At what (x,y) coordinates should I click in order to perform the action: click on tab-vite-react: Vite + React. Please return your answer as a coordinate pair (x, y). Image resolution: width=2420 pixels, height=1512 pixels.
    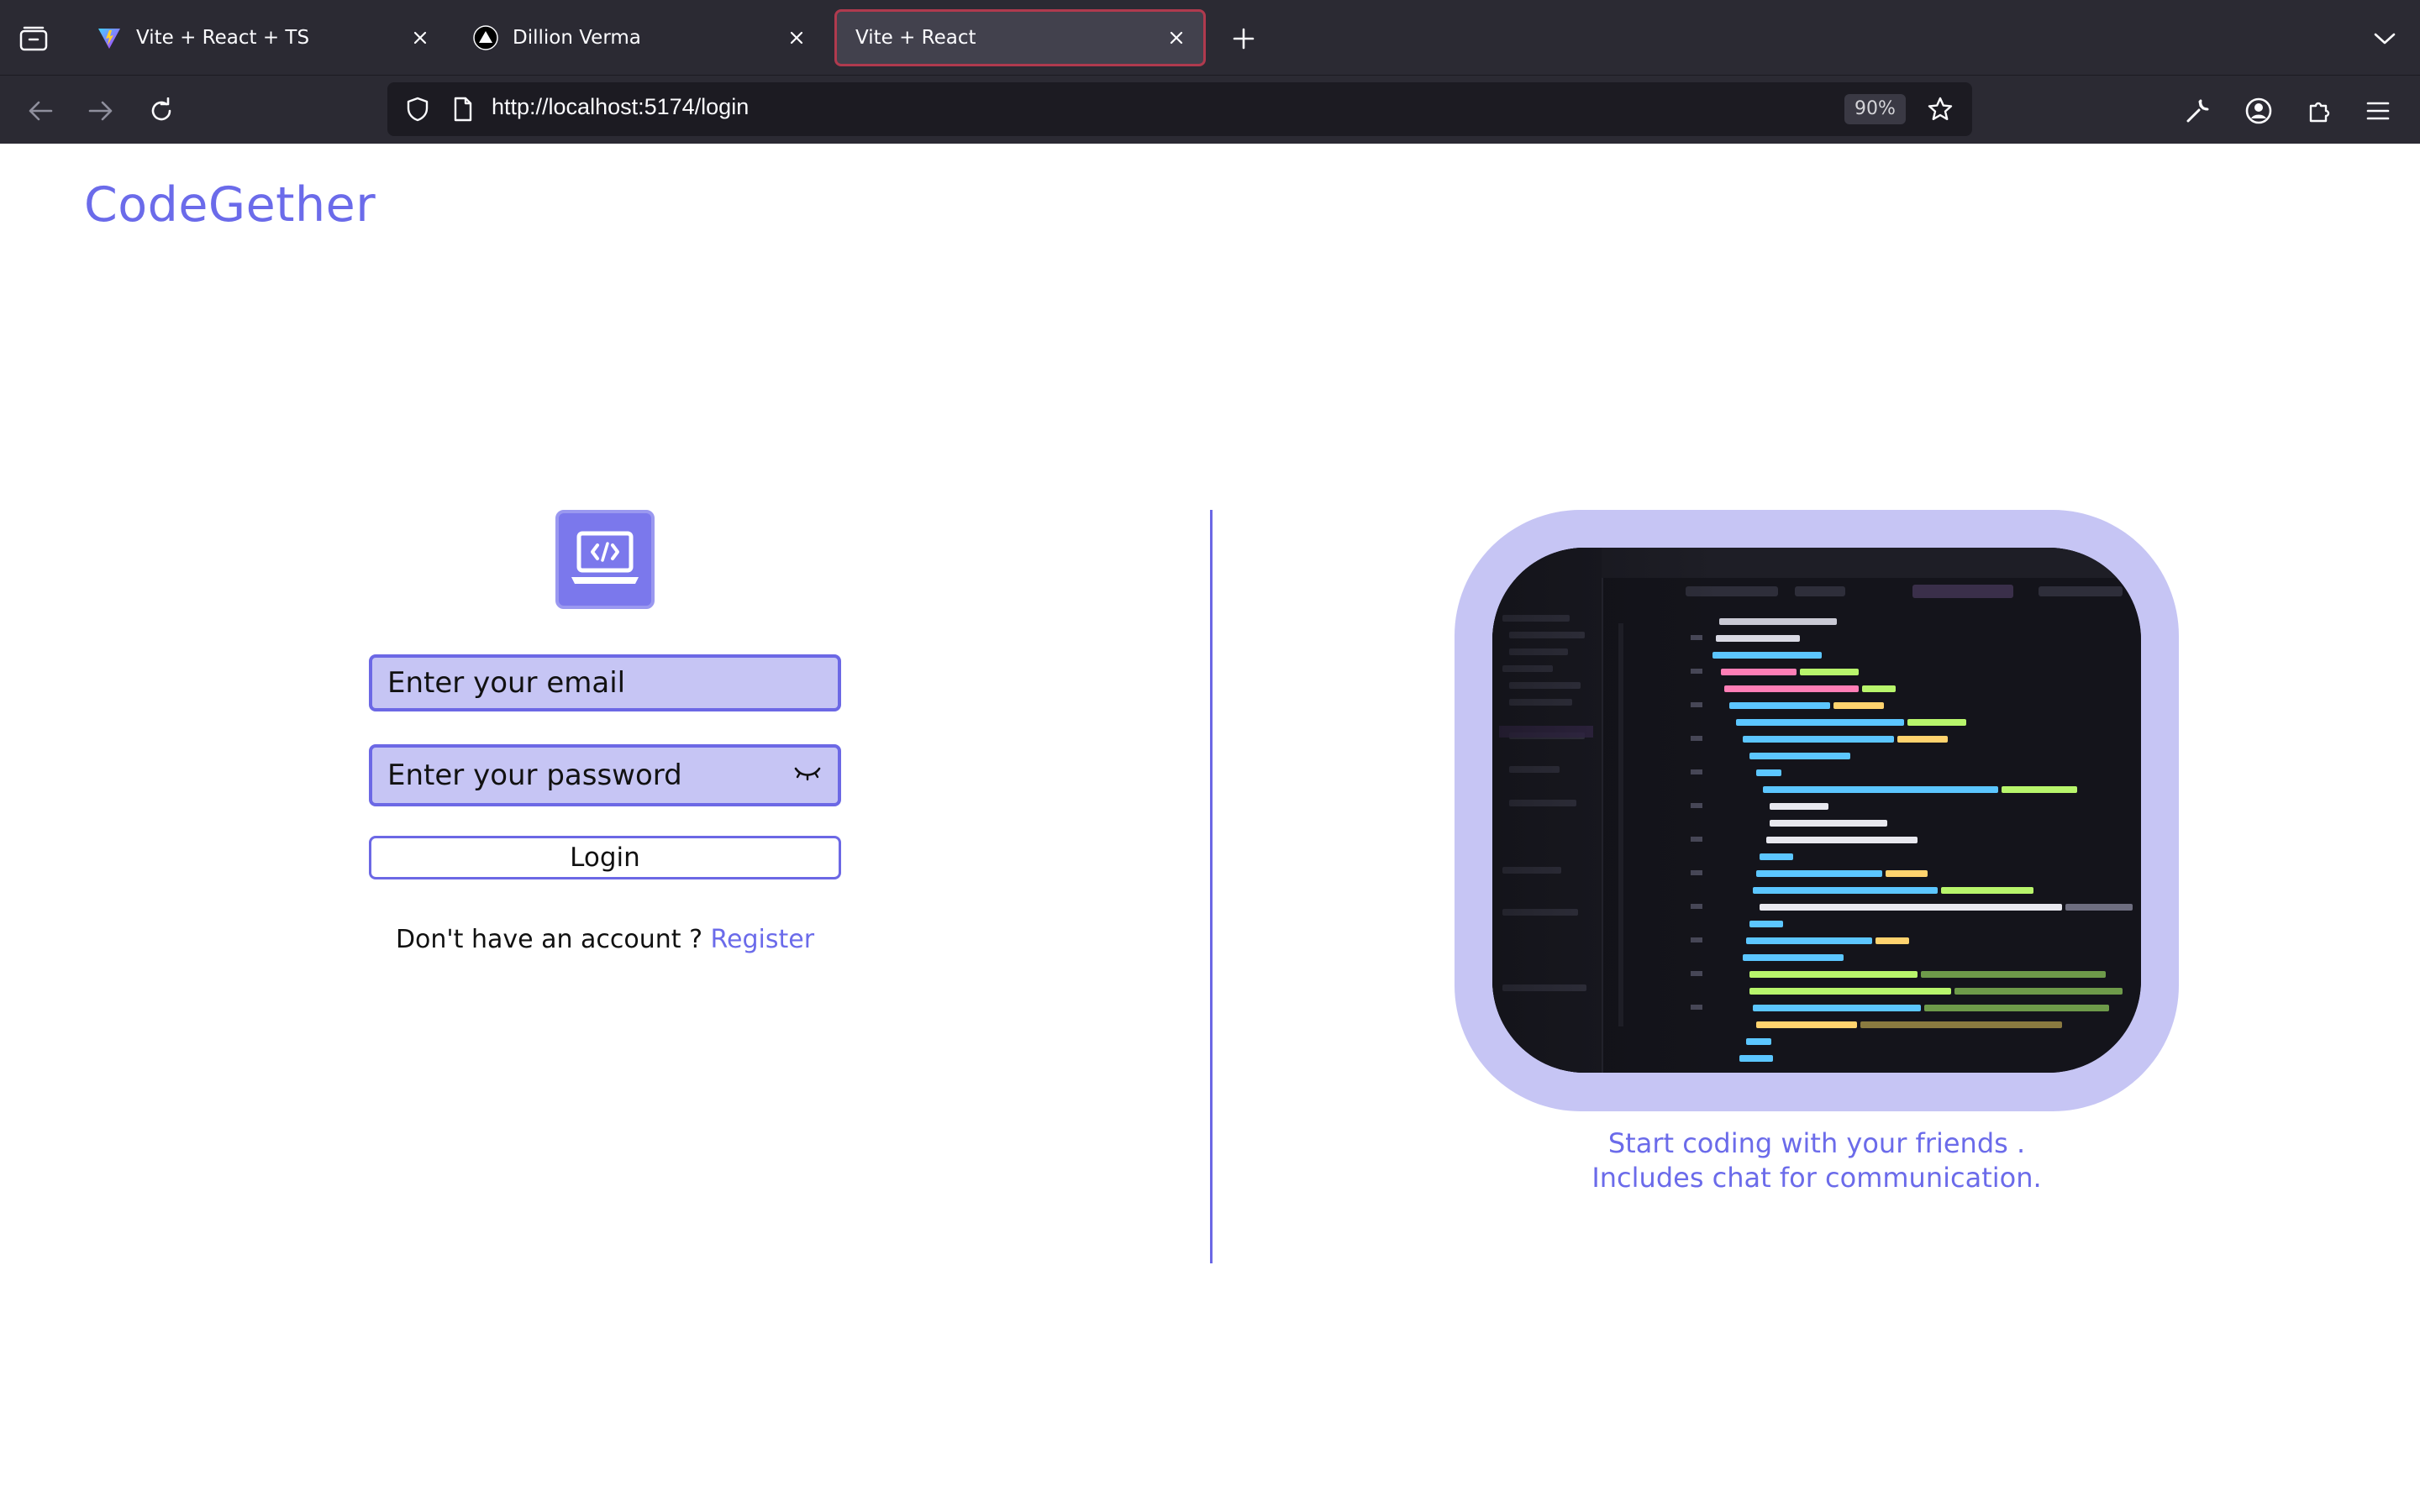
    Looking at the image, I should click on (1020, 37).